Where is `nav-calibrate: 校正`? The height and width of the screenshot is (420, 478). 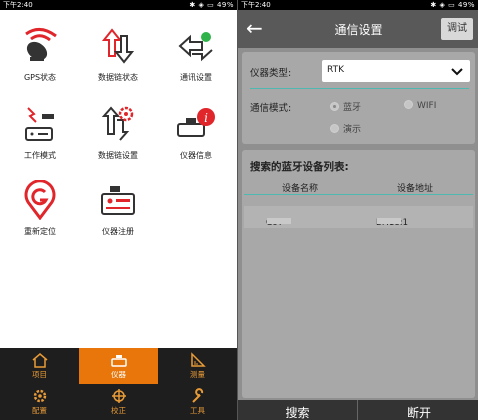 nav-calibrate: 校正 is located at coordinates (118, 402).